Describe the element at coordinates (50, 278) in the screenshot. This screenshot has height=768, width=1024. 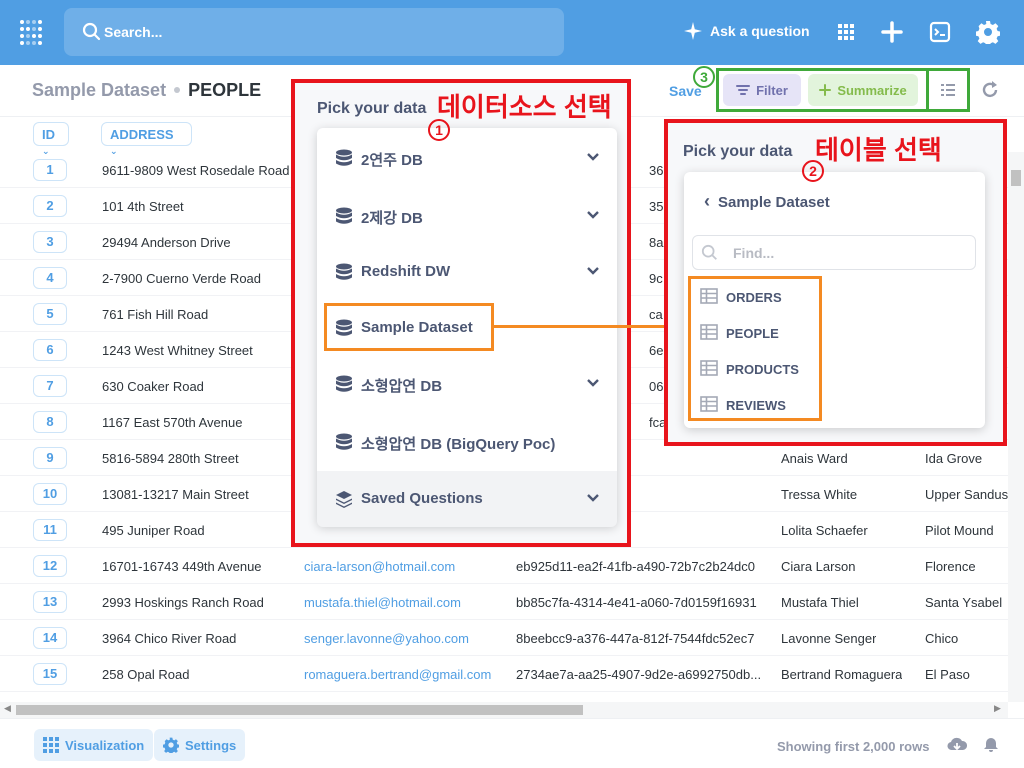
I see `row-id-badge: 4` at that location.